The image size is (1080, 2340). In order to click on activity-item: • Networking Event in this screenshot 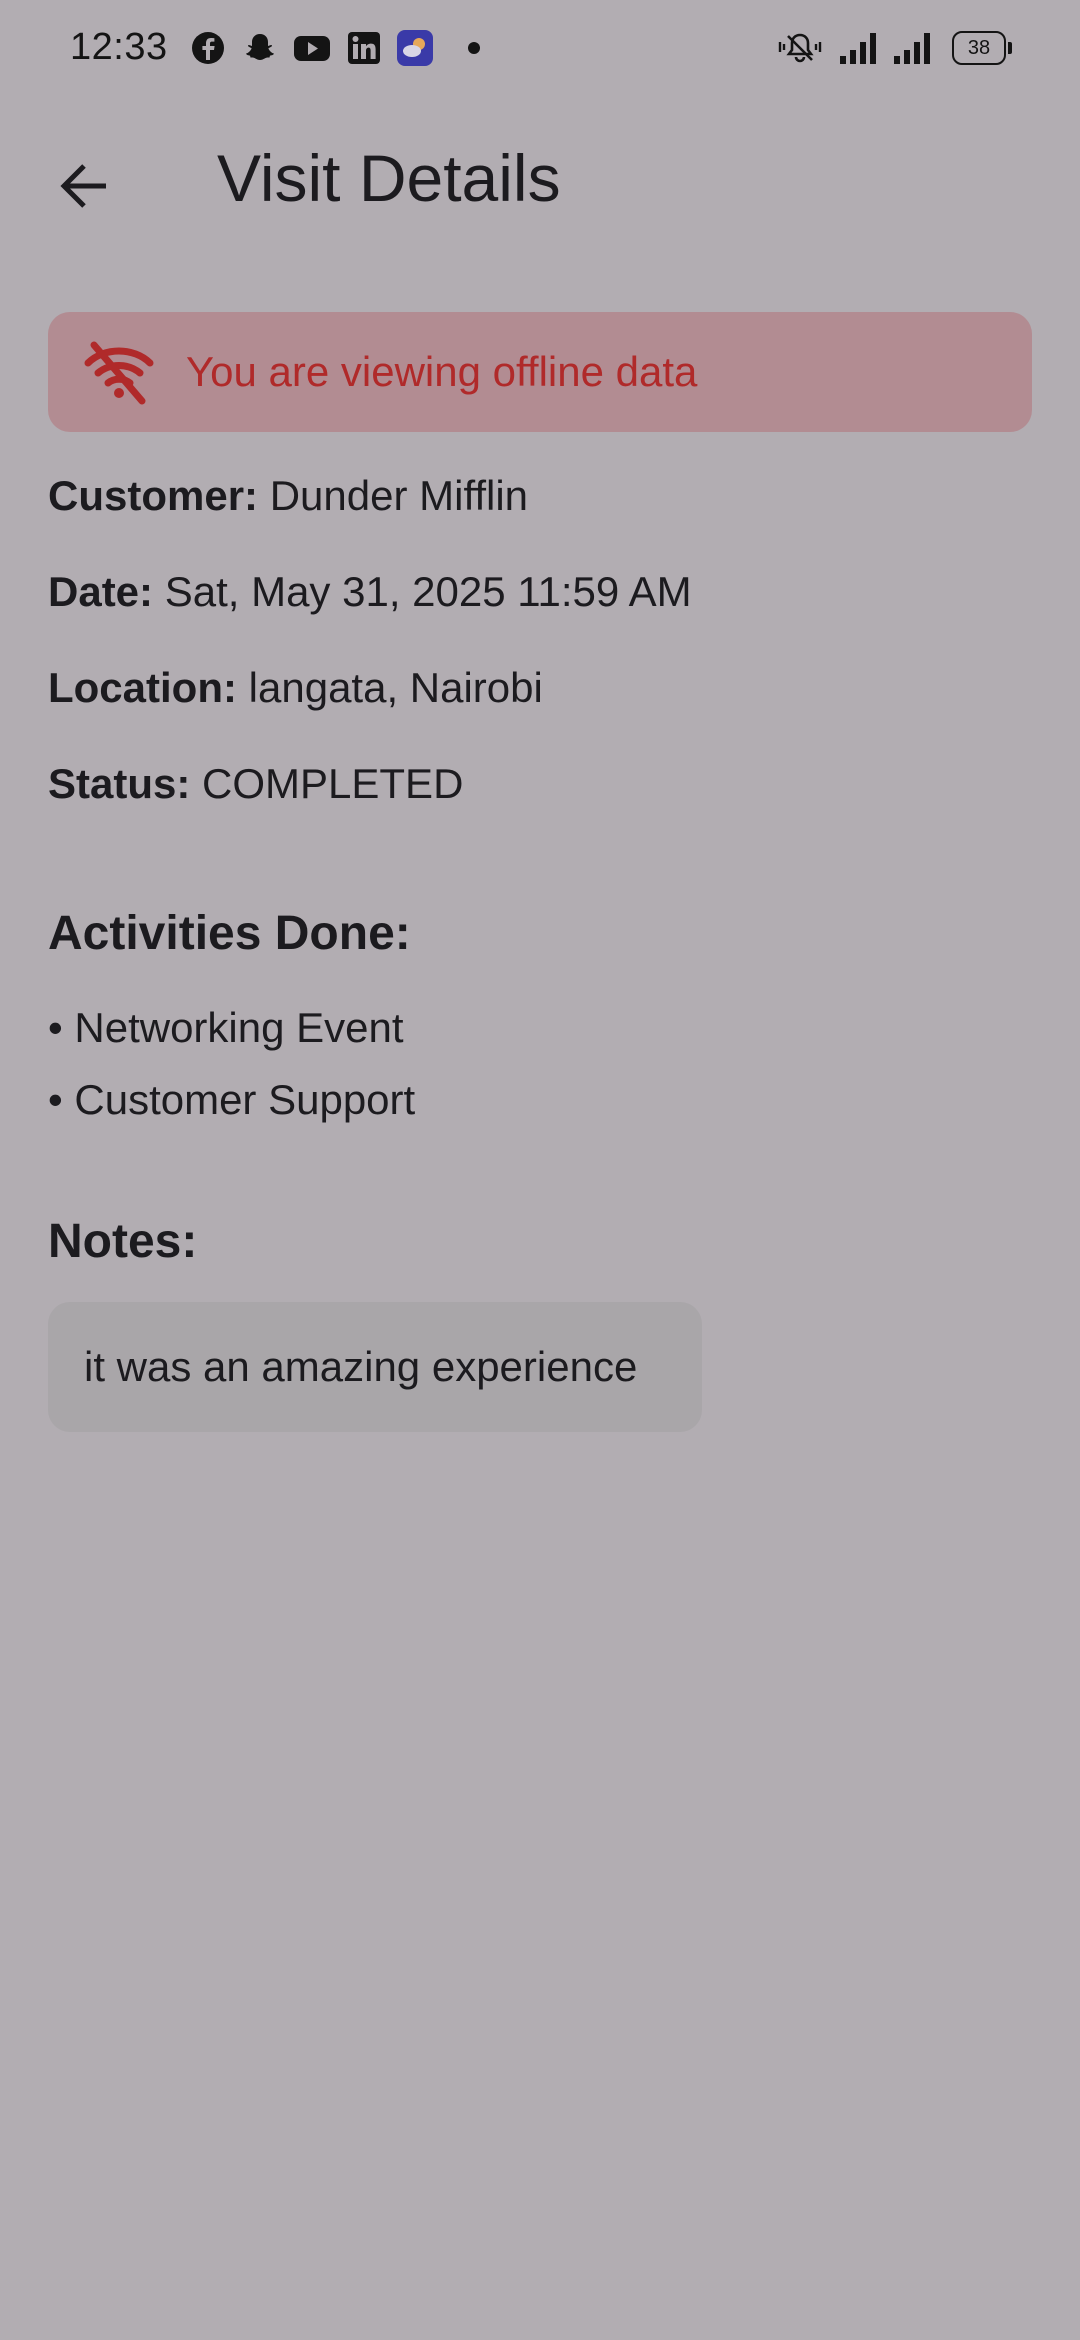, I will do `click(226, 1027)`.